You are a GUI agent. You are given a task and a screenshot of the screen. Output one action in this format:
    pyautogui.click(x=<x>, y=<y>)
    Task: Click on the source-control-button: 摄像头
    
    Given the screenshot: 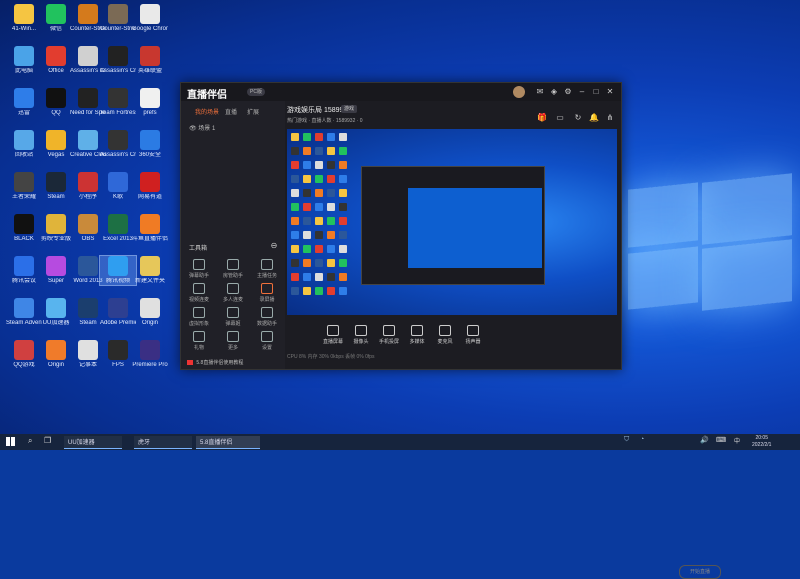 What is the action you would take?
    pyautogui.click(x=361, y=335)
    